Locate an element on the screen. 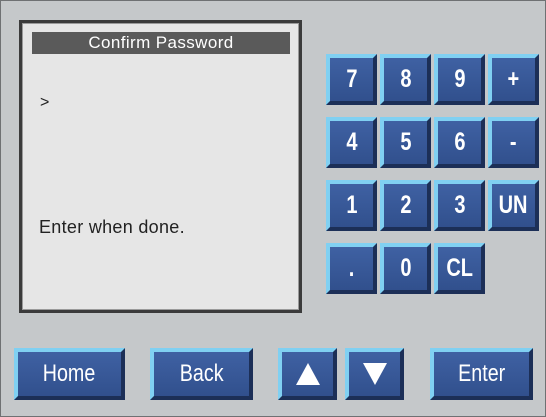 The width and height of the screenshot is (546, 417). key-8: 8 is located at coordinates (405, 79).